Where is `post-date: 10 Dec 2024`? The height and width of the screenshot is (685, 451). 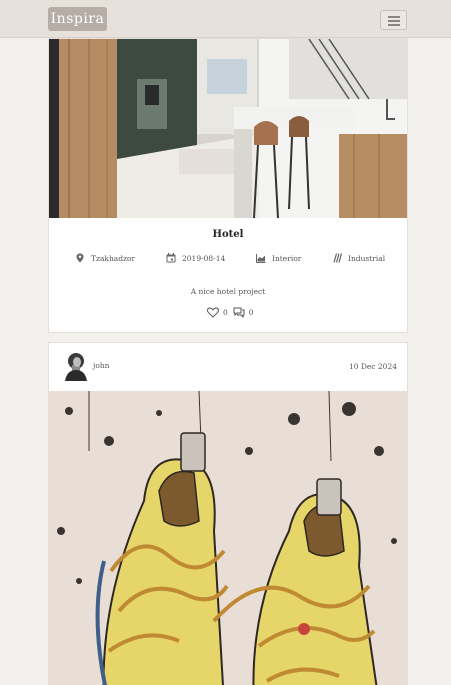
post-date: 10 Dec 2024 is located at coordinates (372, 366).